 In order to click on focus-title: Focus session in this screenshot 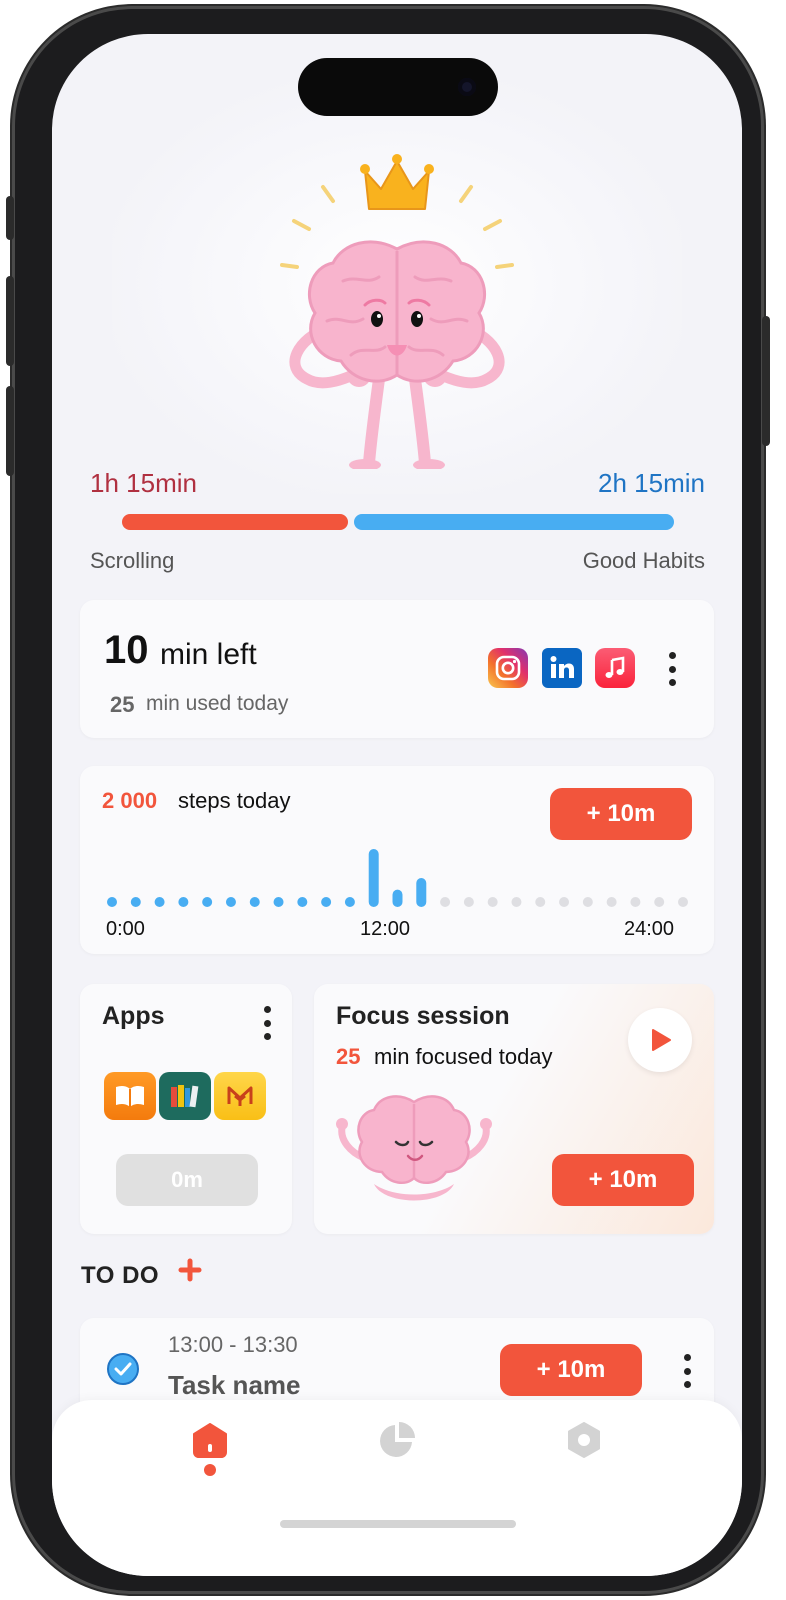, I will do `click(423, 1016)`.